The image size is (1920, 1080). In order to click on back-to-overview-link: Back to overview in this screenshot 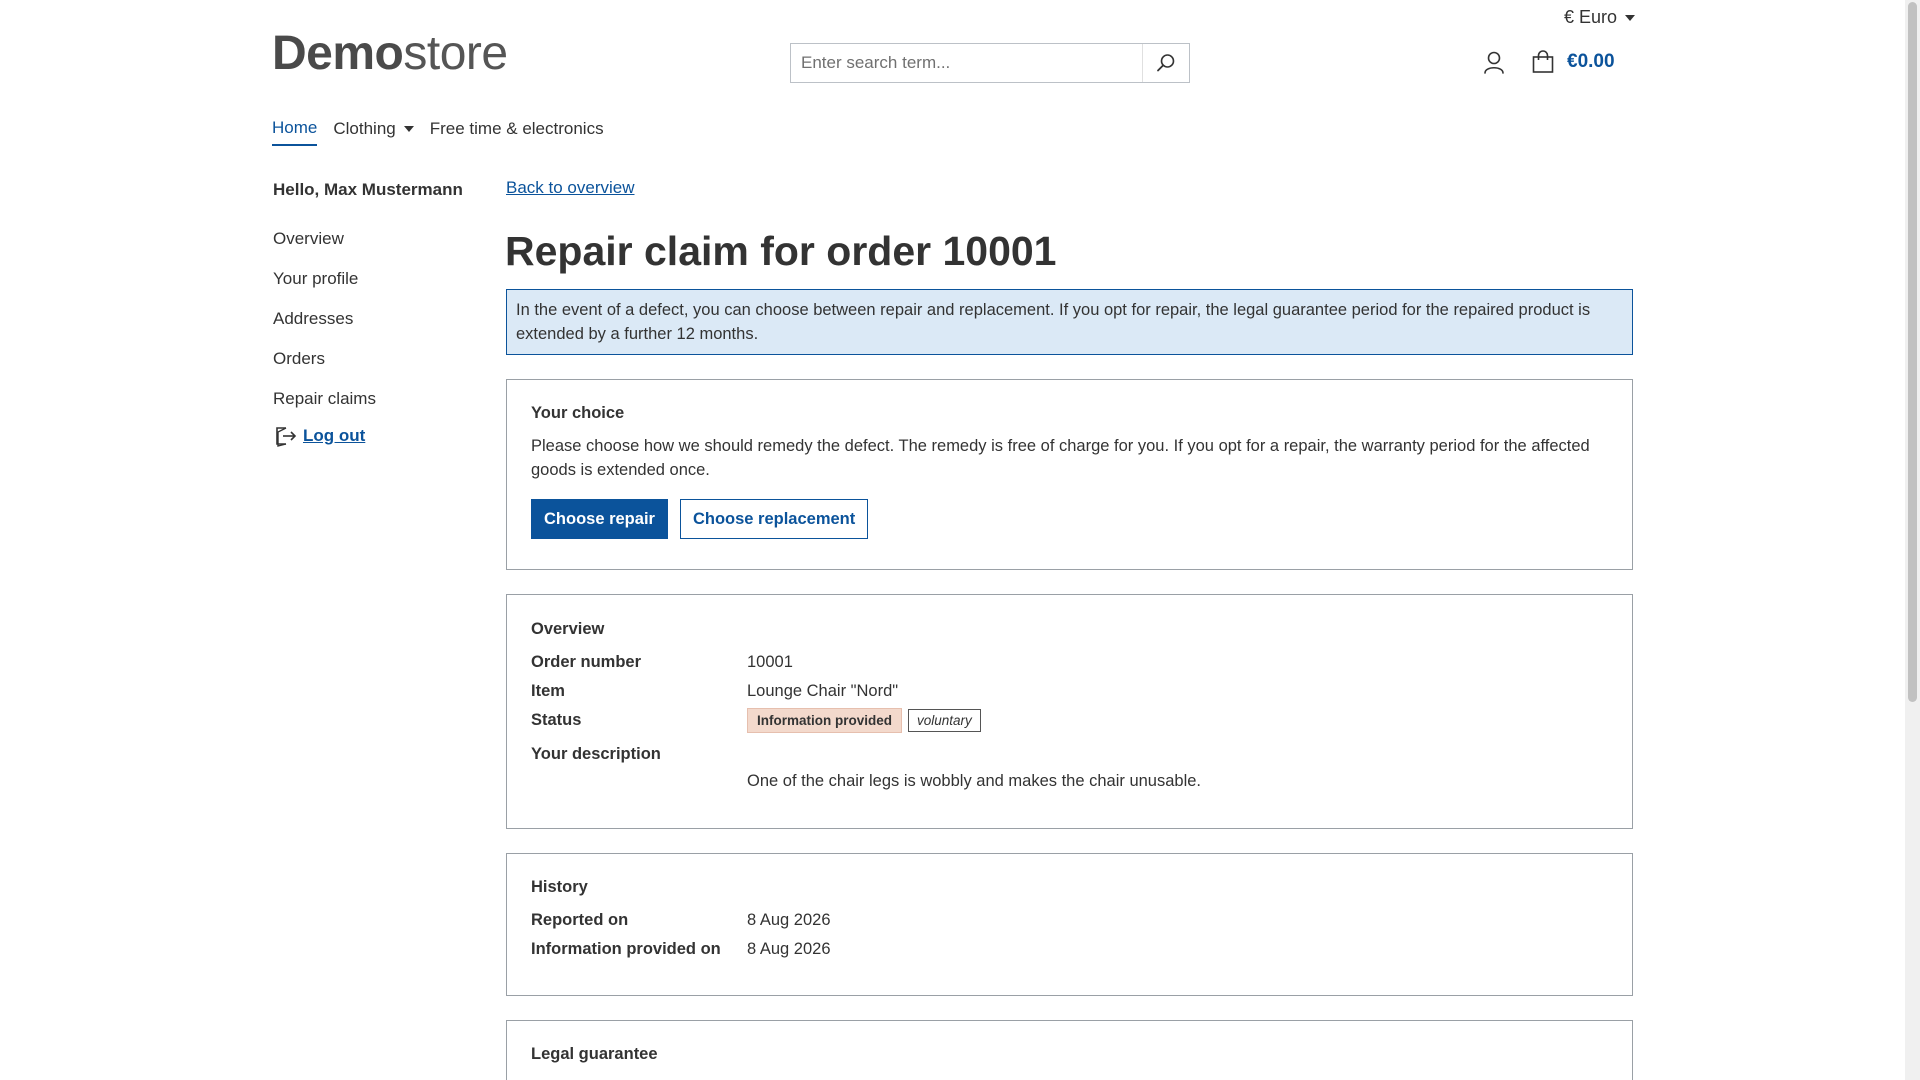, I will do `click(570, 188)`.